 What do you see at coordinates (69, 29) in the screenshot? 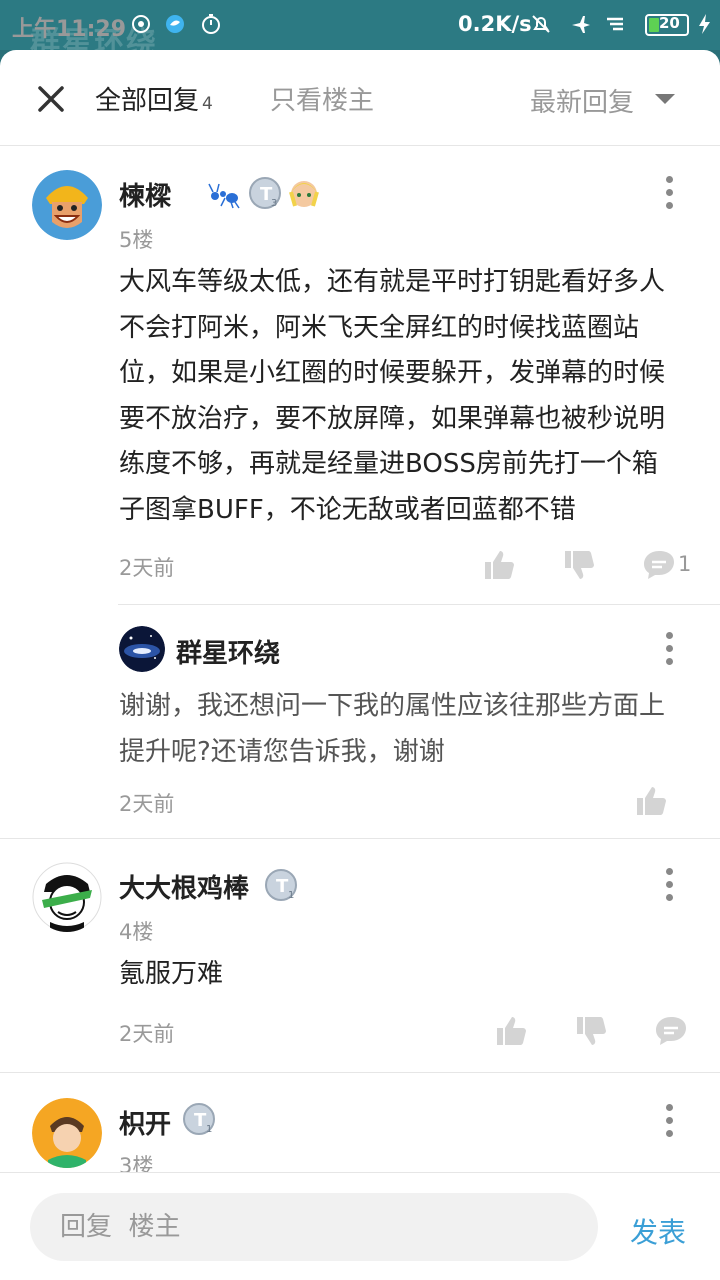
I see `status-time: 上午11:29` at bounding box center [69, 29].